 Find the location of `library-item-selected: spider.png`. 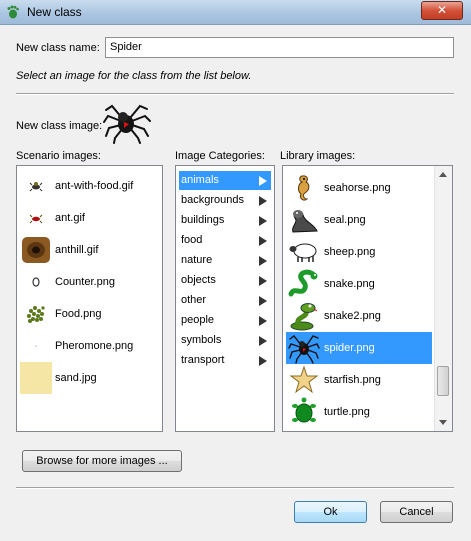

library-item-selected: spider.png is located at coordinates (359, 348).